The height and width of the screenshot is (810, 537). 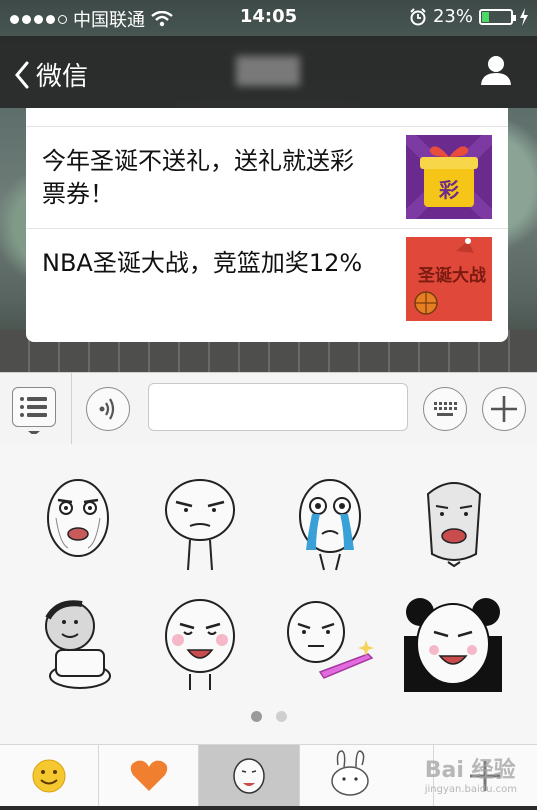 I want to click on christmas-thumb-label: 圣诞大战, so click(x=452, y=275).